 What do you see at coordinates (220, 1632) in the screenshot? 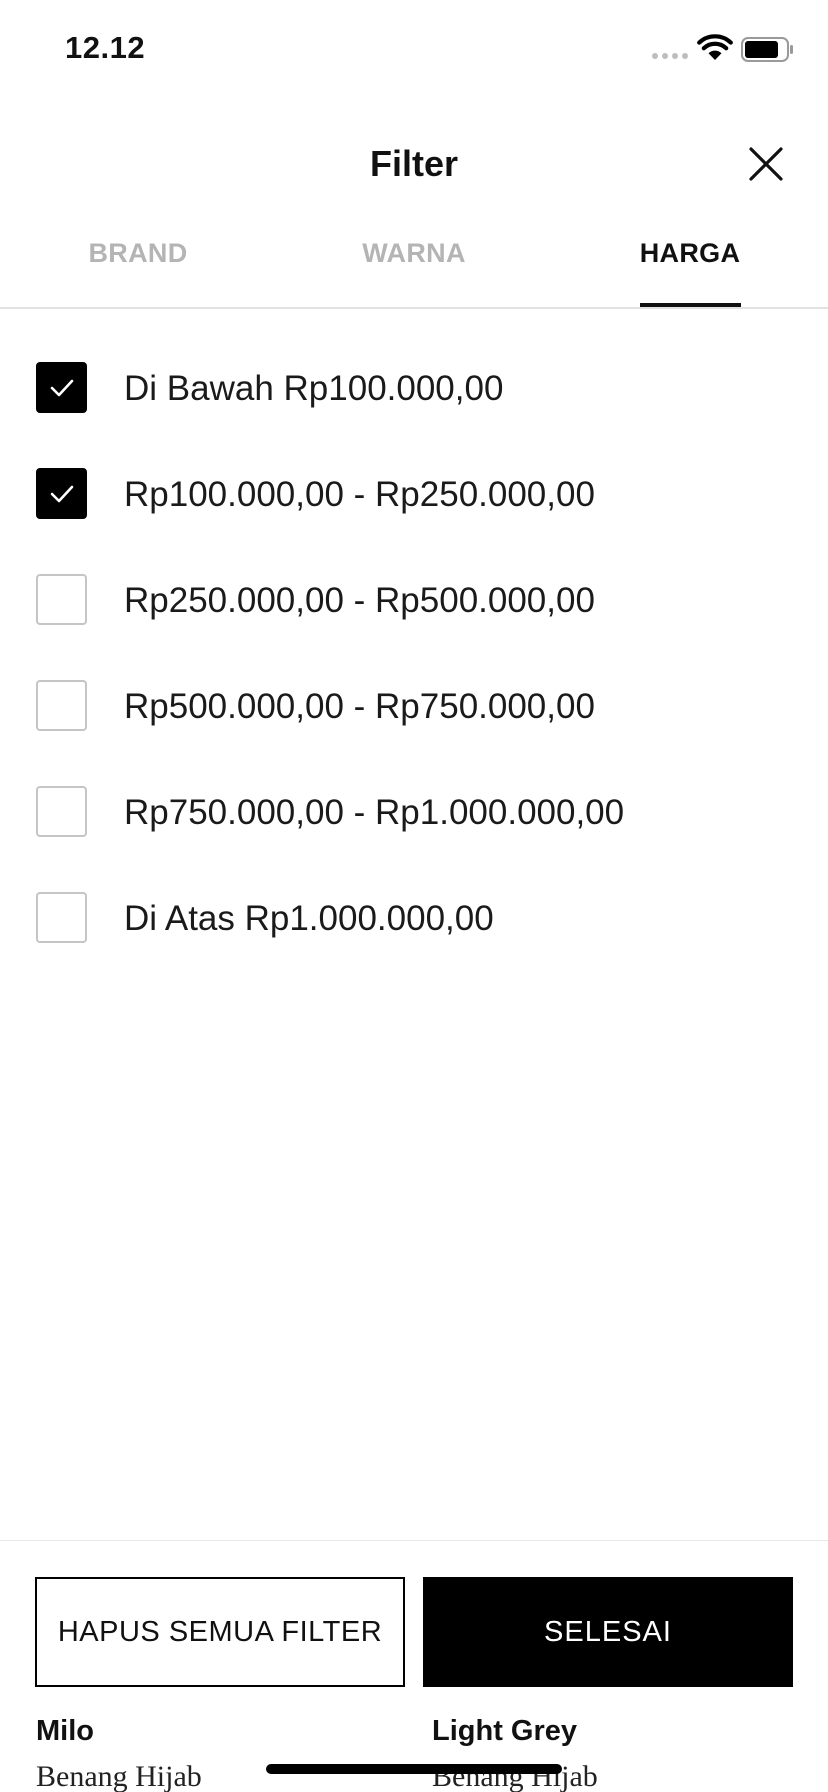
I see `clear-all-filters-button: HAPUS SEMUA FILTER` at bounding box center [220, 1632].